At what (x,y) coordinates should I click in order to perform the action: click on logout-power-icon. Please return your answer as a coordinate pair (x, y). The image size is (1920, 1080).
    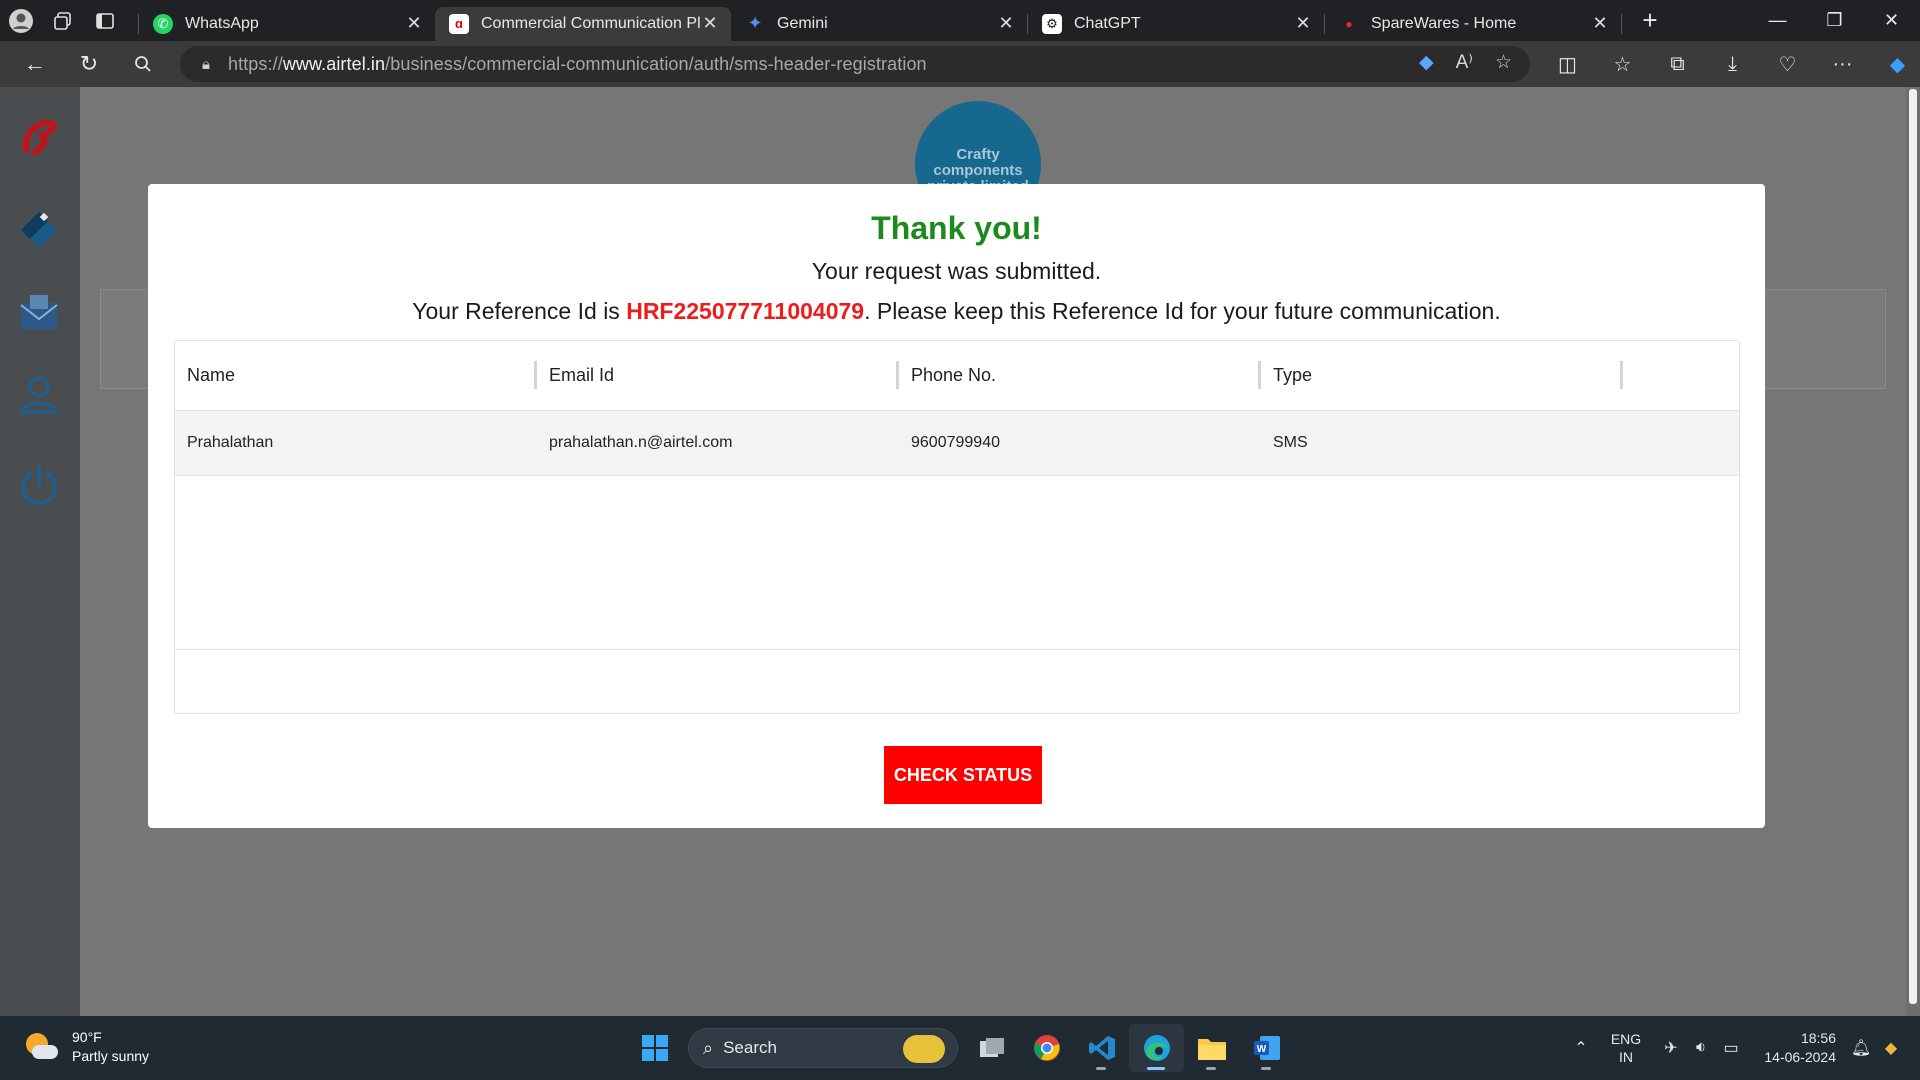
    Looking at the image, I should click on (39, 486).